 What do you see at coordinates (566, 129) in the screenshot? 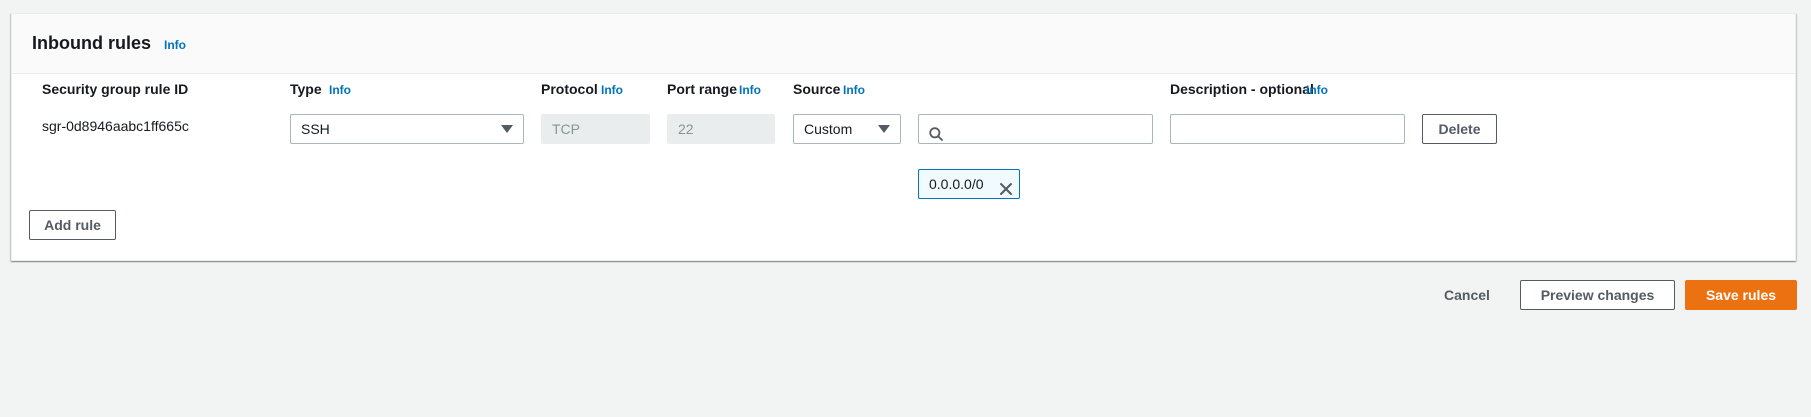
I see `protocol-value: TCP` at bounding box center [566, 129].